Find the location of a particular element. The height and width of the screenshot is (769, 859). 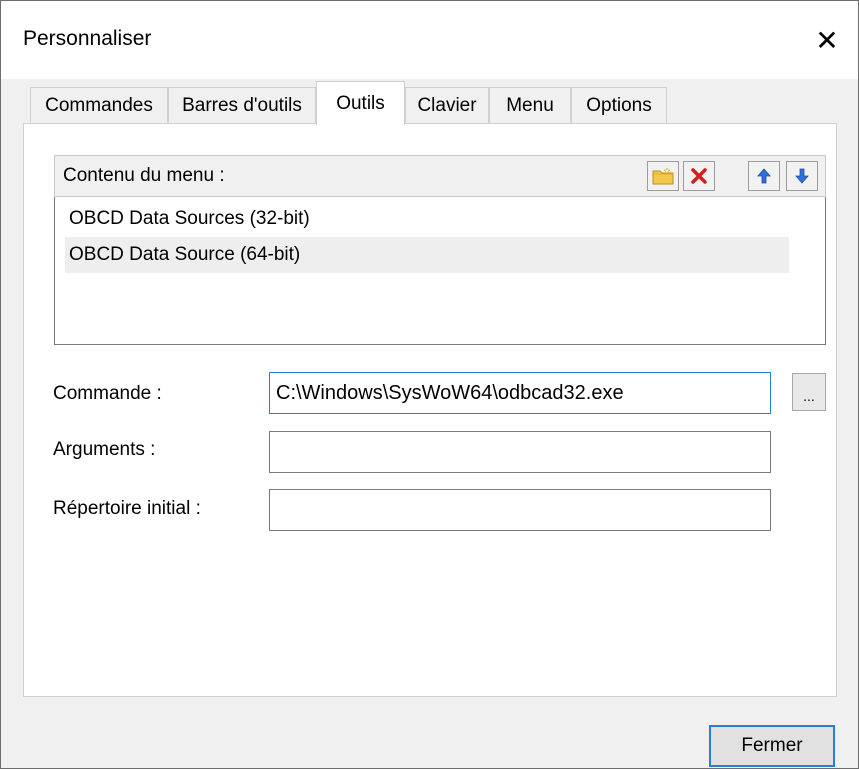

close-icon: ✕ is located at coordinates (827, 40).